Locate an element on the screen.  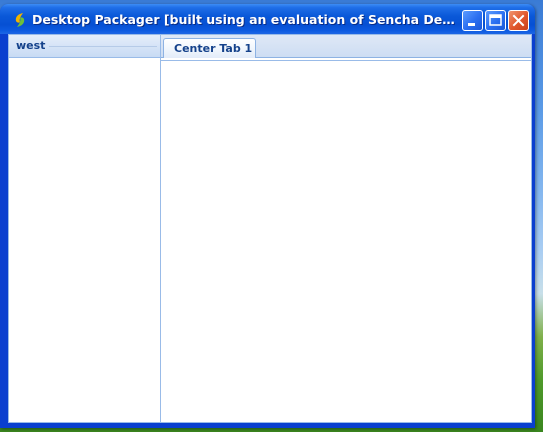
tab-strip: Center Tab 1 is located at coordinates (346, 46).